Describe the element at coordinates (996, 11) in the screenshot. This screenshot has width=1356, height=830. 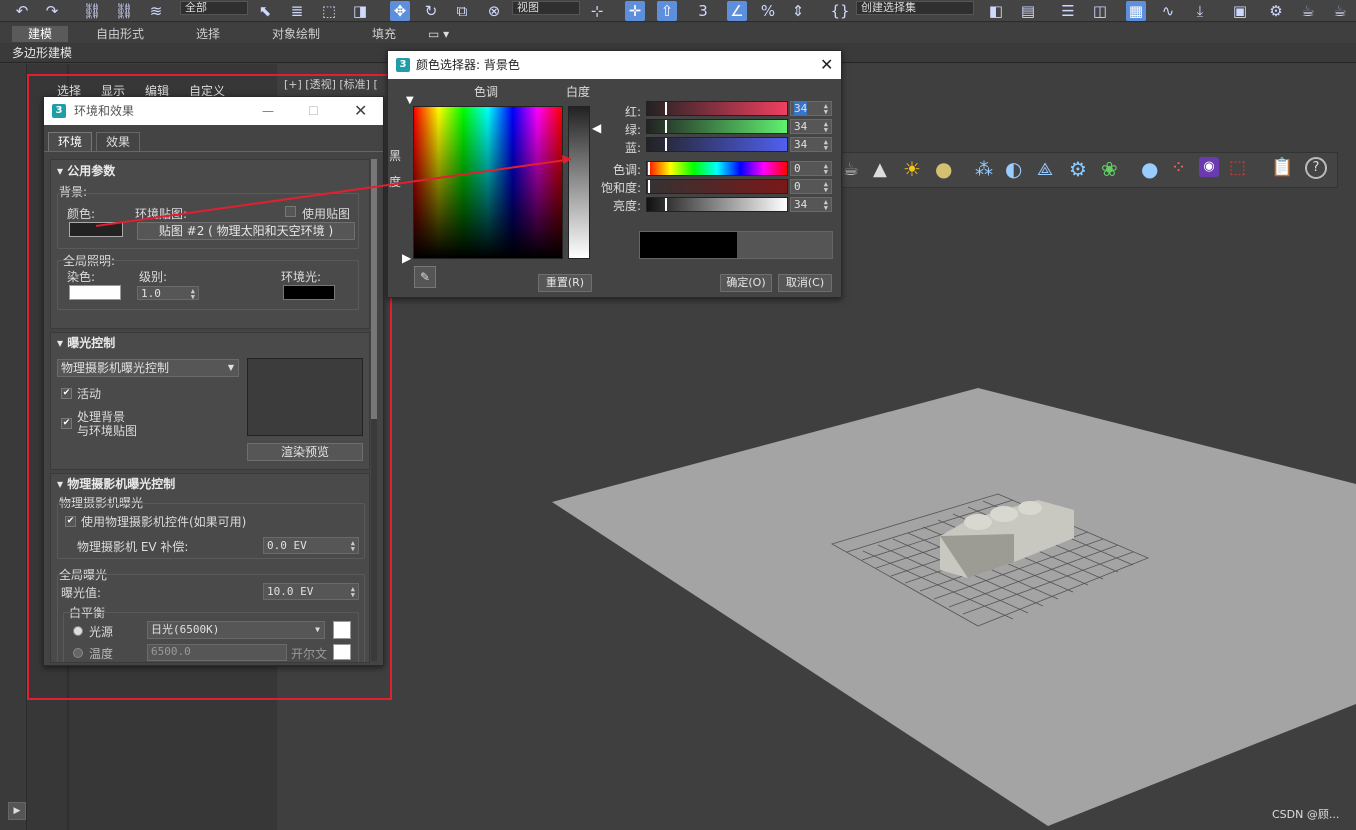
I see `mirror-icon: ◧` at that location.